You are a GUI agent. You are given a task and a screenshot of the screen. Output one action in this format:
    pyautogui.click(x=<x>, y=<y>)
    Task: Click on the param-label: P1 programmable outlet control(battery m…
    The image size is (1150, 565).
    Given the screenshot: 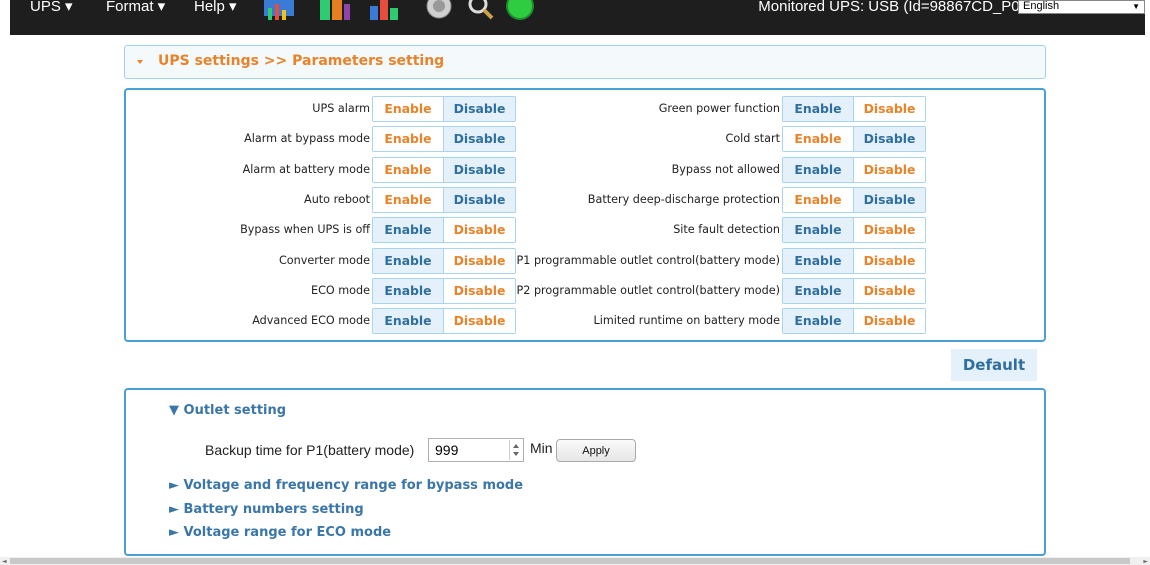 What is the action you would take?
    pyautogui.click(x=648, y=260)
    